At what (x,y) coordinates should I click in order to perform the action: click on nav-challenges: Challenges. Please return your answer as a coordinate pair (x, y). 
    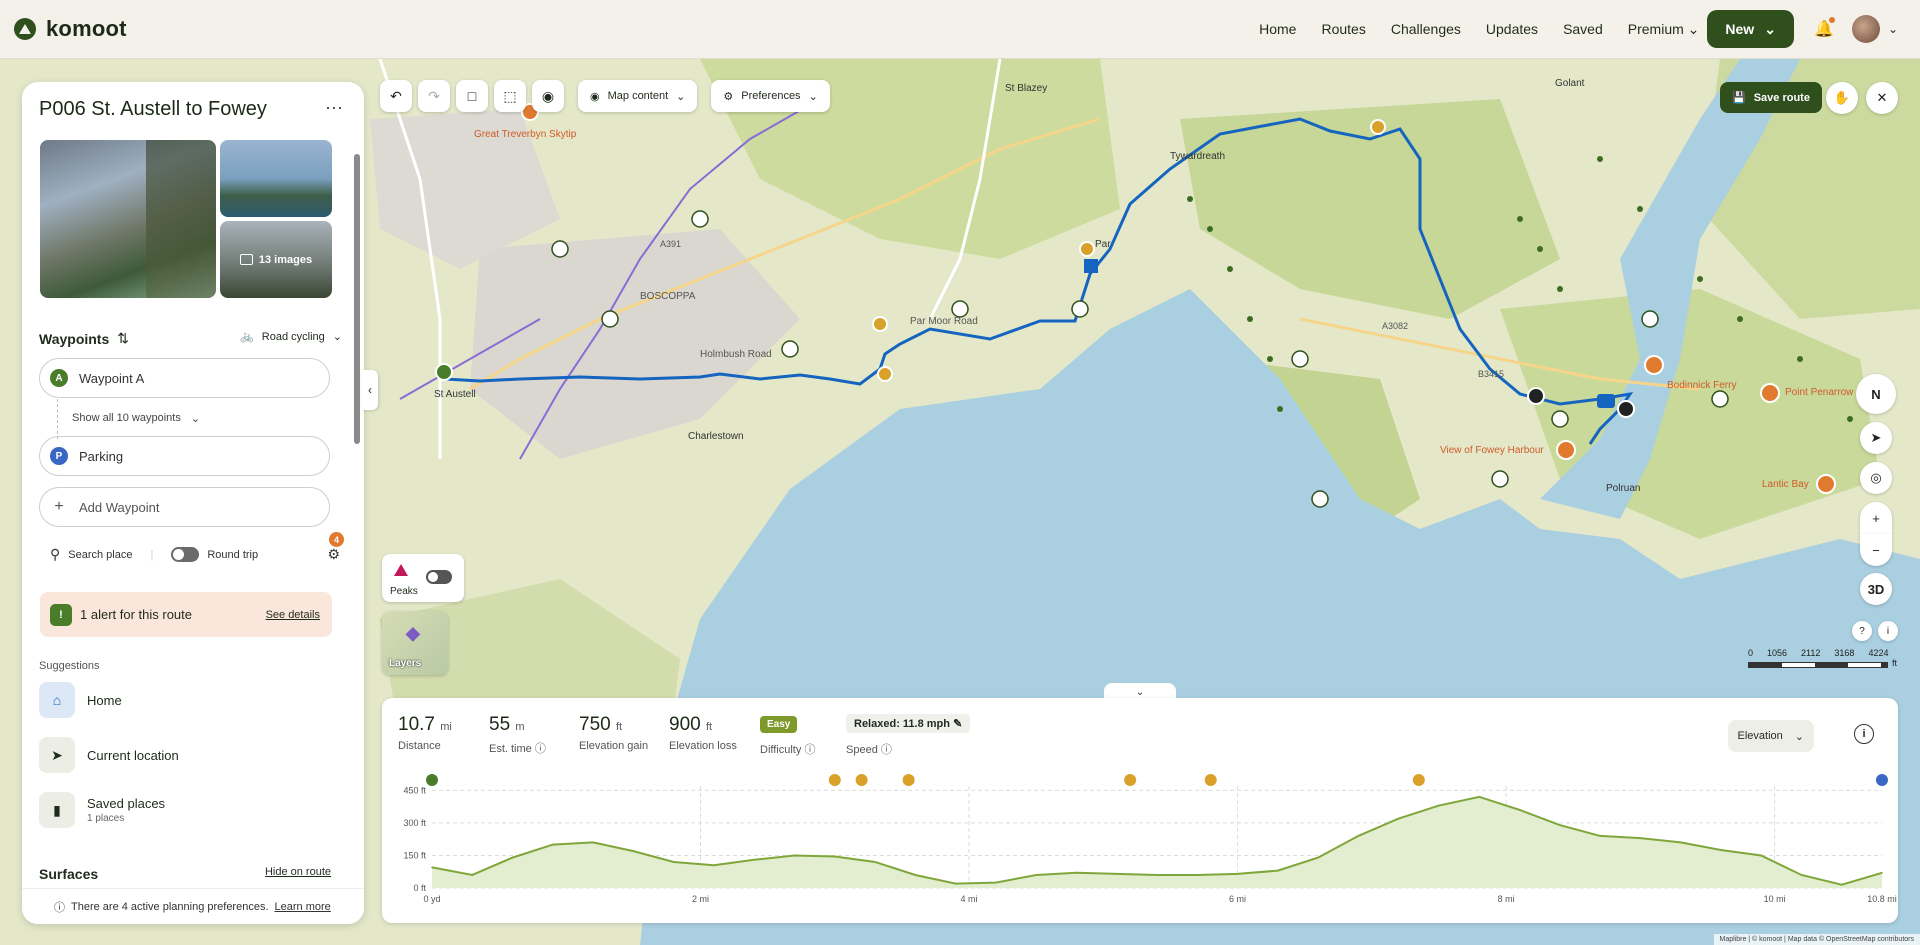
    Looking at the image, I should click on (1426, 29).